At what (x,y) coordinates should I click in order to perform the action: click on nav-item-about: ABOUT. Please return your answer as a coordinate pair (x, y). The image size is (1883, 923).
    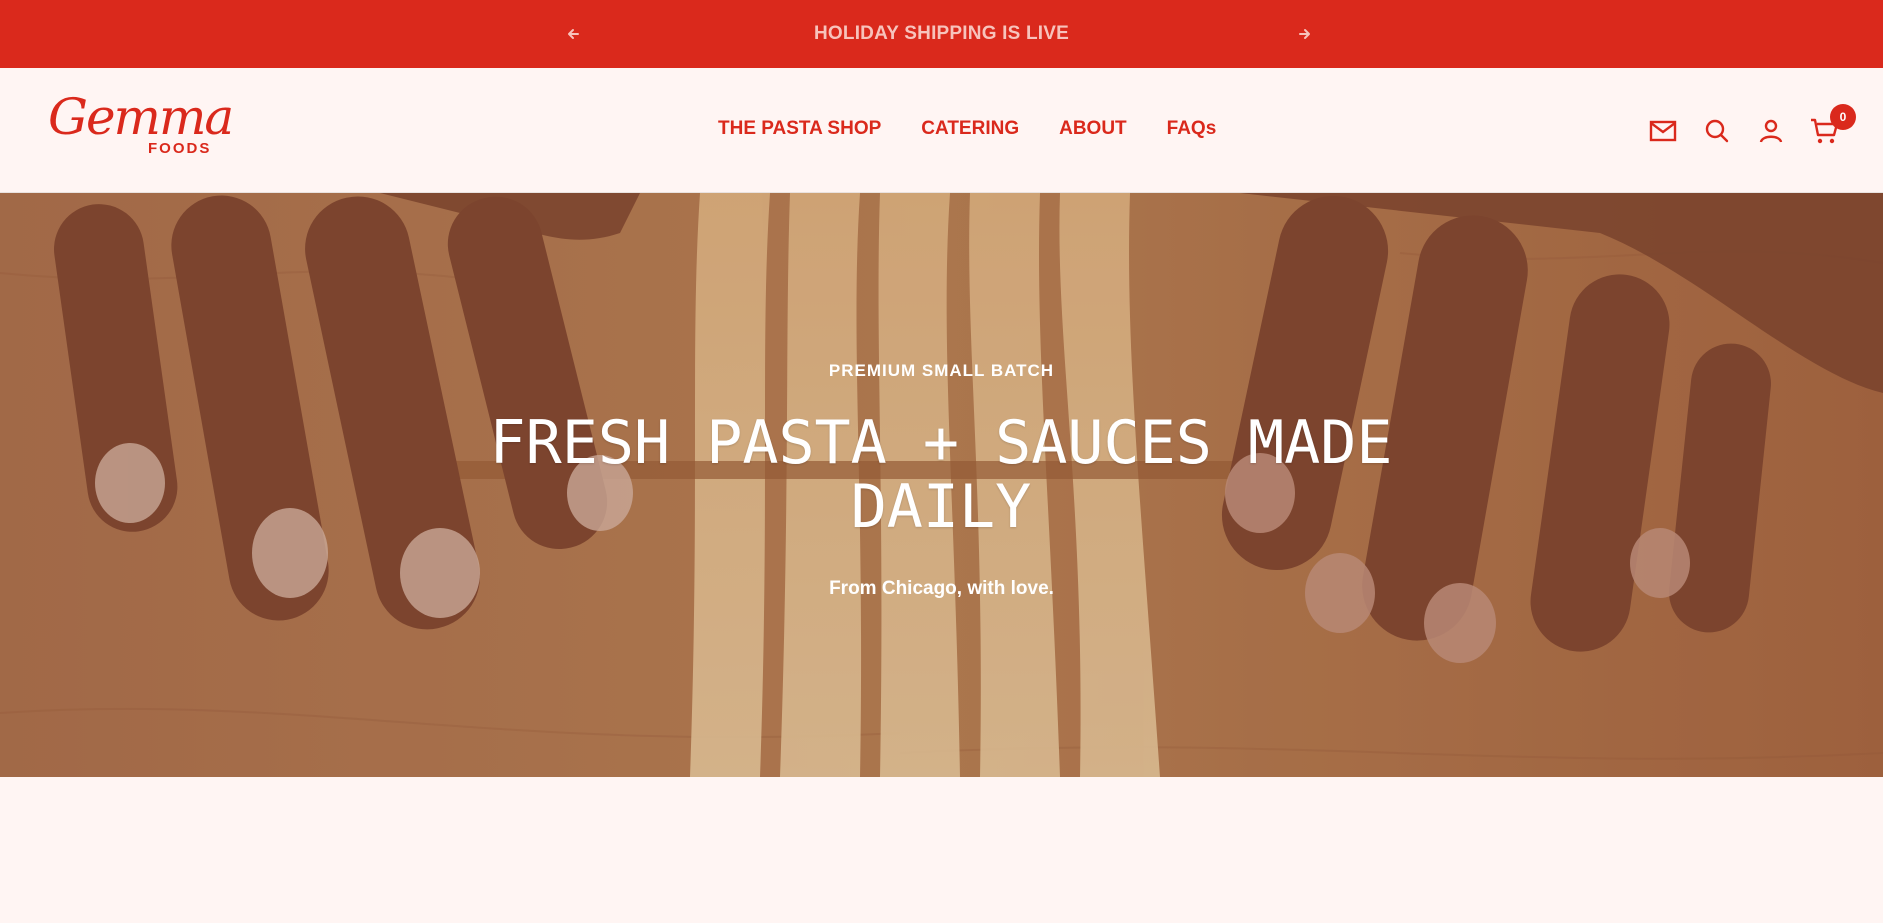
    Looking at the image, I should click on (1093, 129).